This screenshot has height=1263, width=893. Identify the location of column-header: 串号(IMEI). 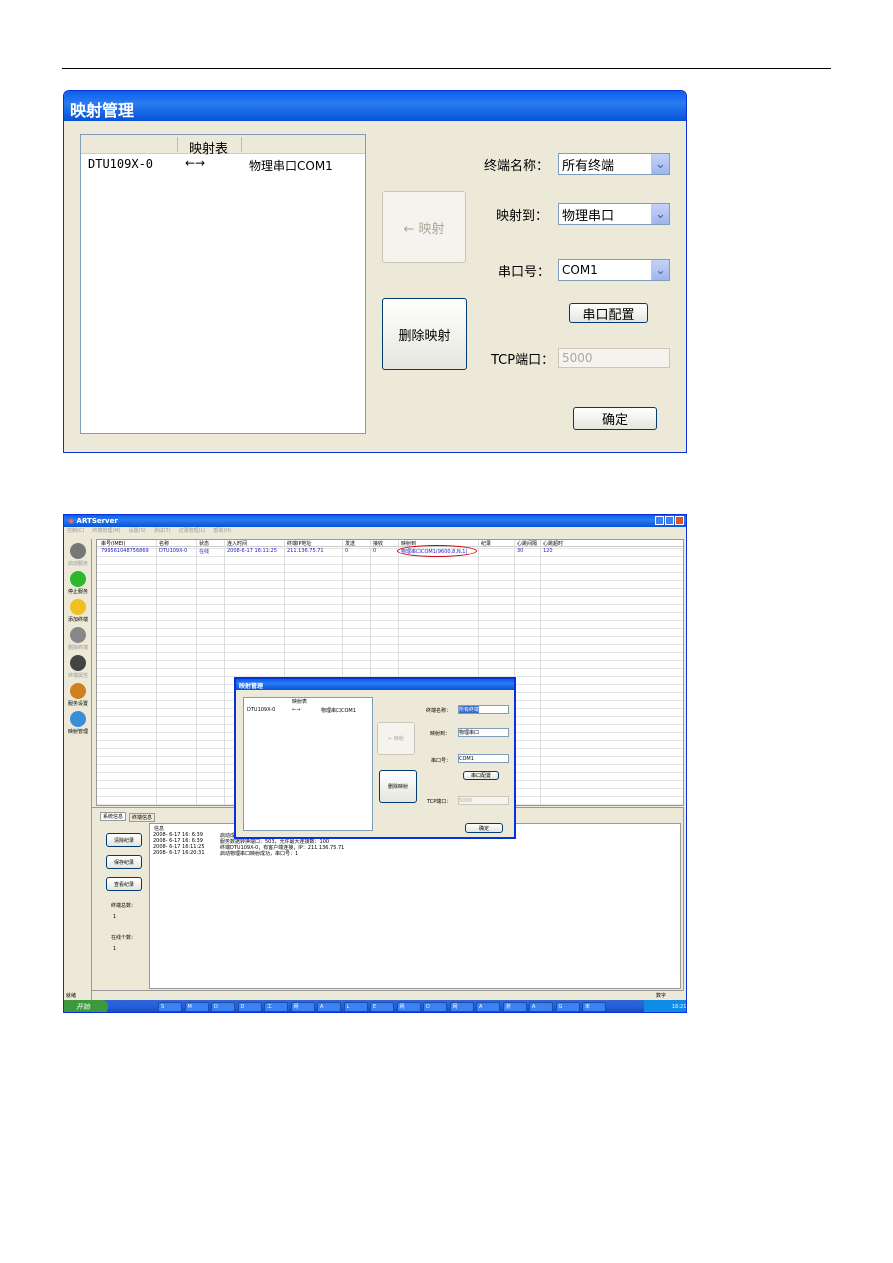
(113, 543).